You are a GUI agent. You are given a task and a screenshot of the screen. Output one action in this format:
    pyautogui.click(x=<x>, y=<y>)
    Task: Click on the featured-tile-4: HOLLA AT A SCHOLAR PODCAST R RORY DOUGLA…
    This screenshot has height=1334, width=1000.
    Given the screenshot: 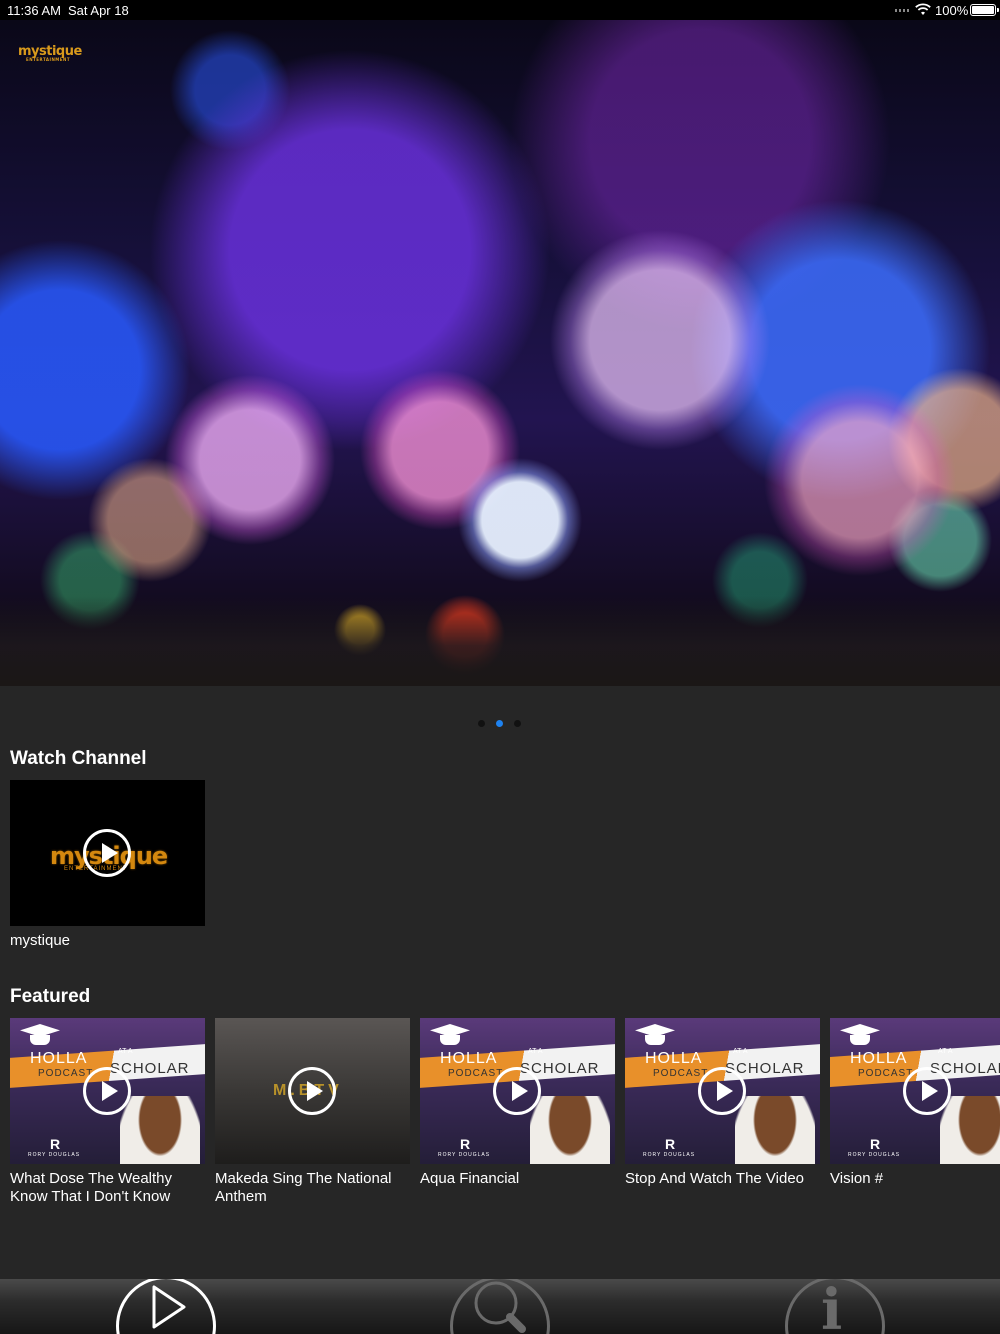 What is the action you would take?
    pyautogui.click(x=722, y=1091)
    